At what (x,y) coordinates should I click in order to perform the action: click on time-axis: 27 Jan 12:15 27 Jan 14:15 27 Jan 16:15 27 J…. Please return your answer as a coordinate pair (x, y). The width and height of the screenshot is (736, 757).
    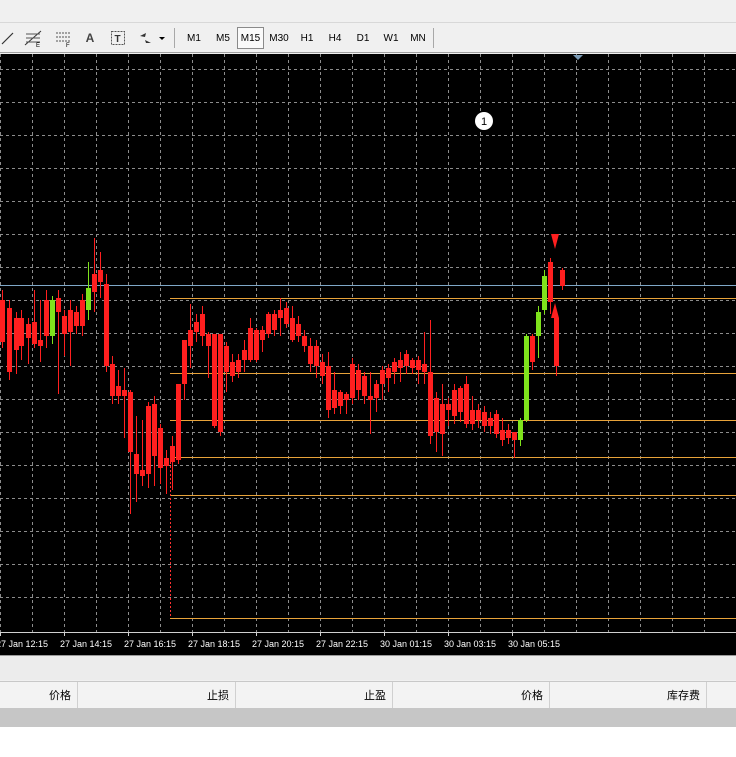
    Looking at the image, I should click on (368, 640).